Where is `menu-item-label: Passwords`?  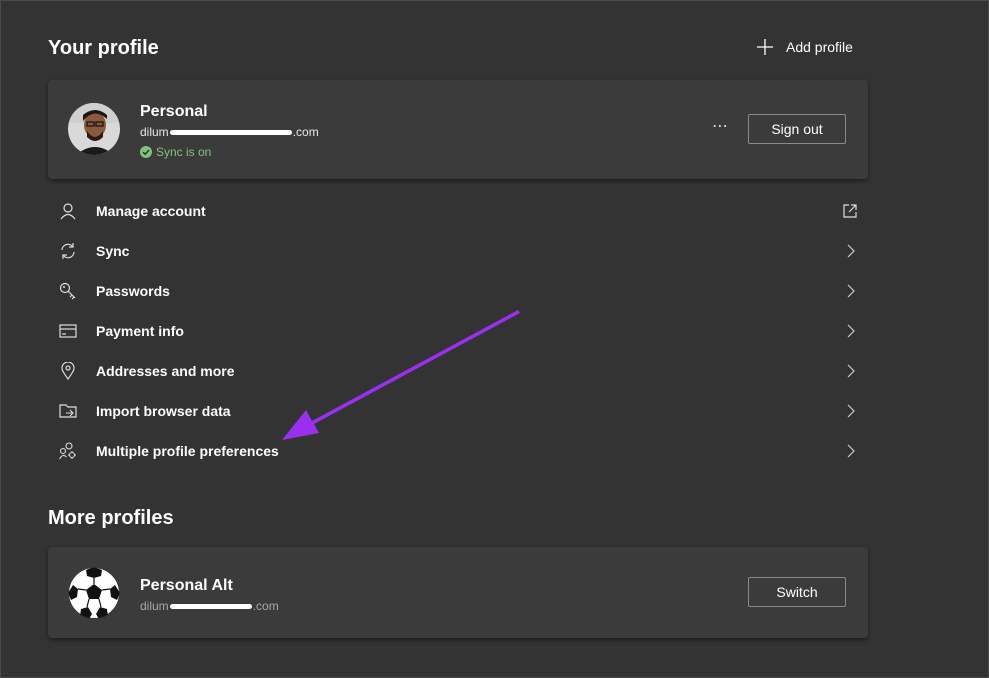 menu-item-label: Passwords is located at coordinates (133, 291).